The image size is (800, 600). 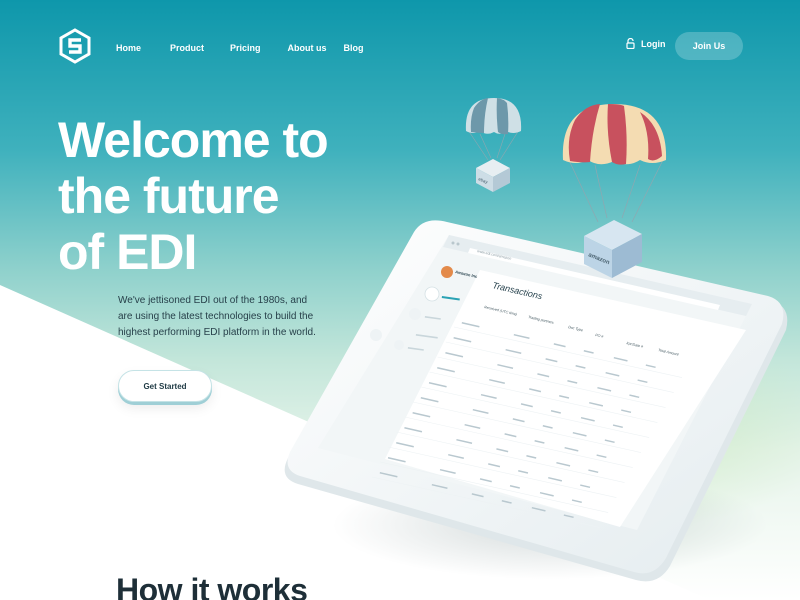 I want to click on ebay-parachute: ebay, so click(x=493, y=145).